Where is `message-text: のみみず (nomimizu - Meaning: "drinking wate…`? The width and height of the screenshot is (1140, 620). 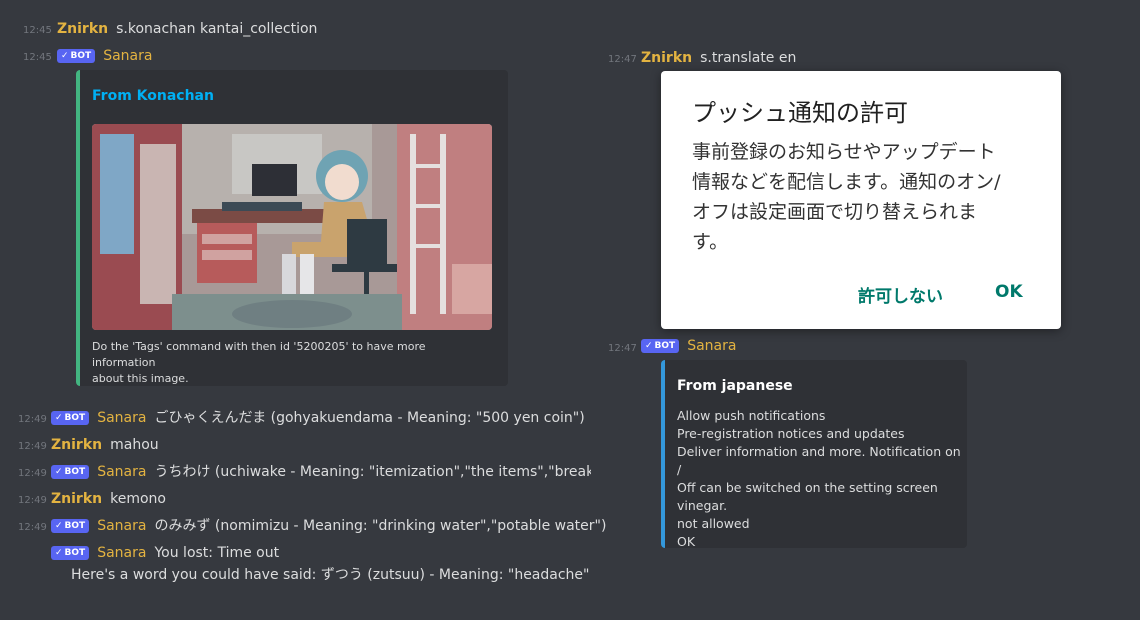
message-text: のみみず (nomimizu - Meaning: "drinking wate… is located at coordinates (380, 526).